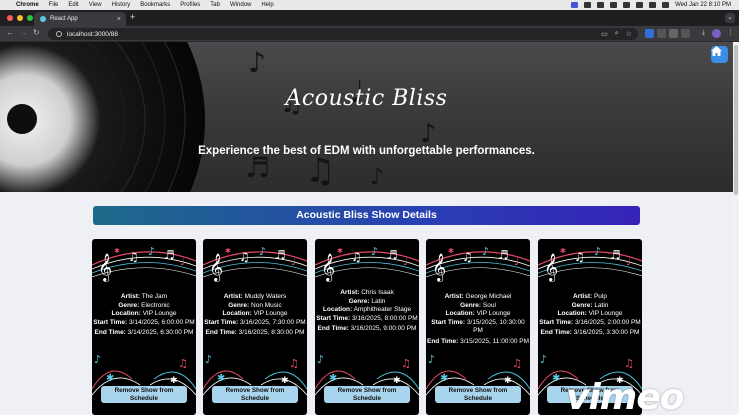 The height and width of the screenshot is (415, 739). What do you see at coordinates (716, 33) in the screenshot?
I see `profile-avatar` at bounding box center [716, 33].